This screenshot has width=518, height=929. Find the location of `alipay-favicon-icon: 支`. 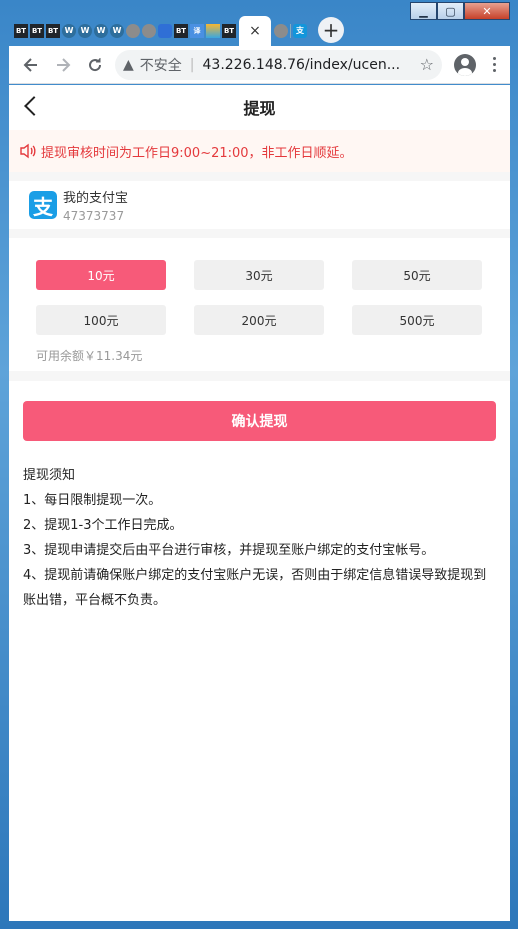

alipay-favicon-icon: 支 is located at coordinates (300, 31).